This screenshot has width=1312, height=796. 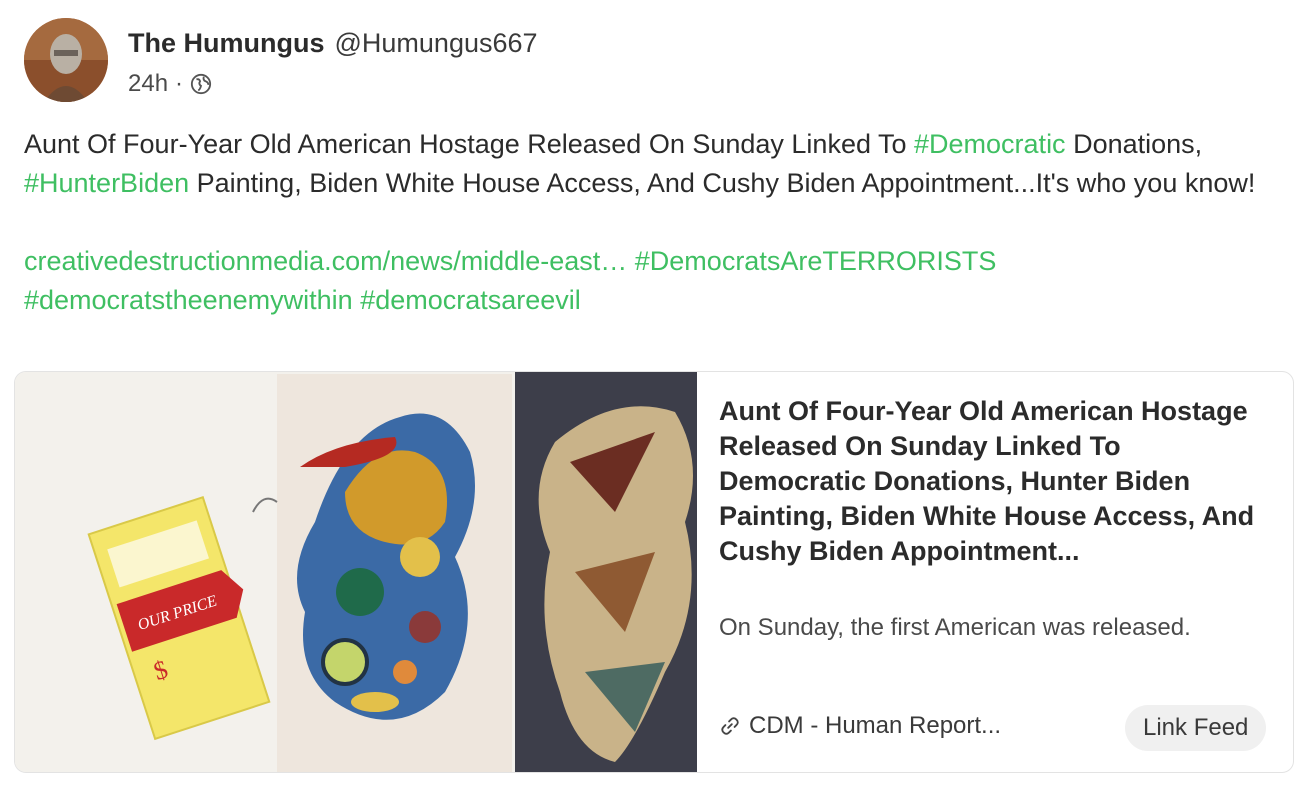 What do you see at coordinates (106, 183) in the screenshot?
I see `hashtag-hunterbiden: #HunterBiden` at bounding box center [106, 183].